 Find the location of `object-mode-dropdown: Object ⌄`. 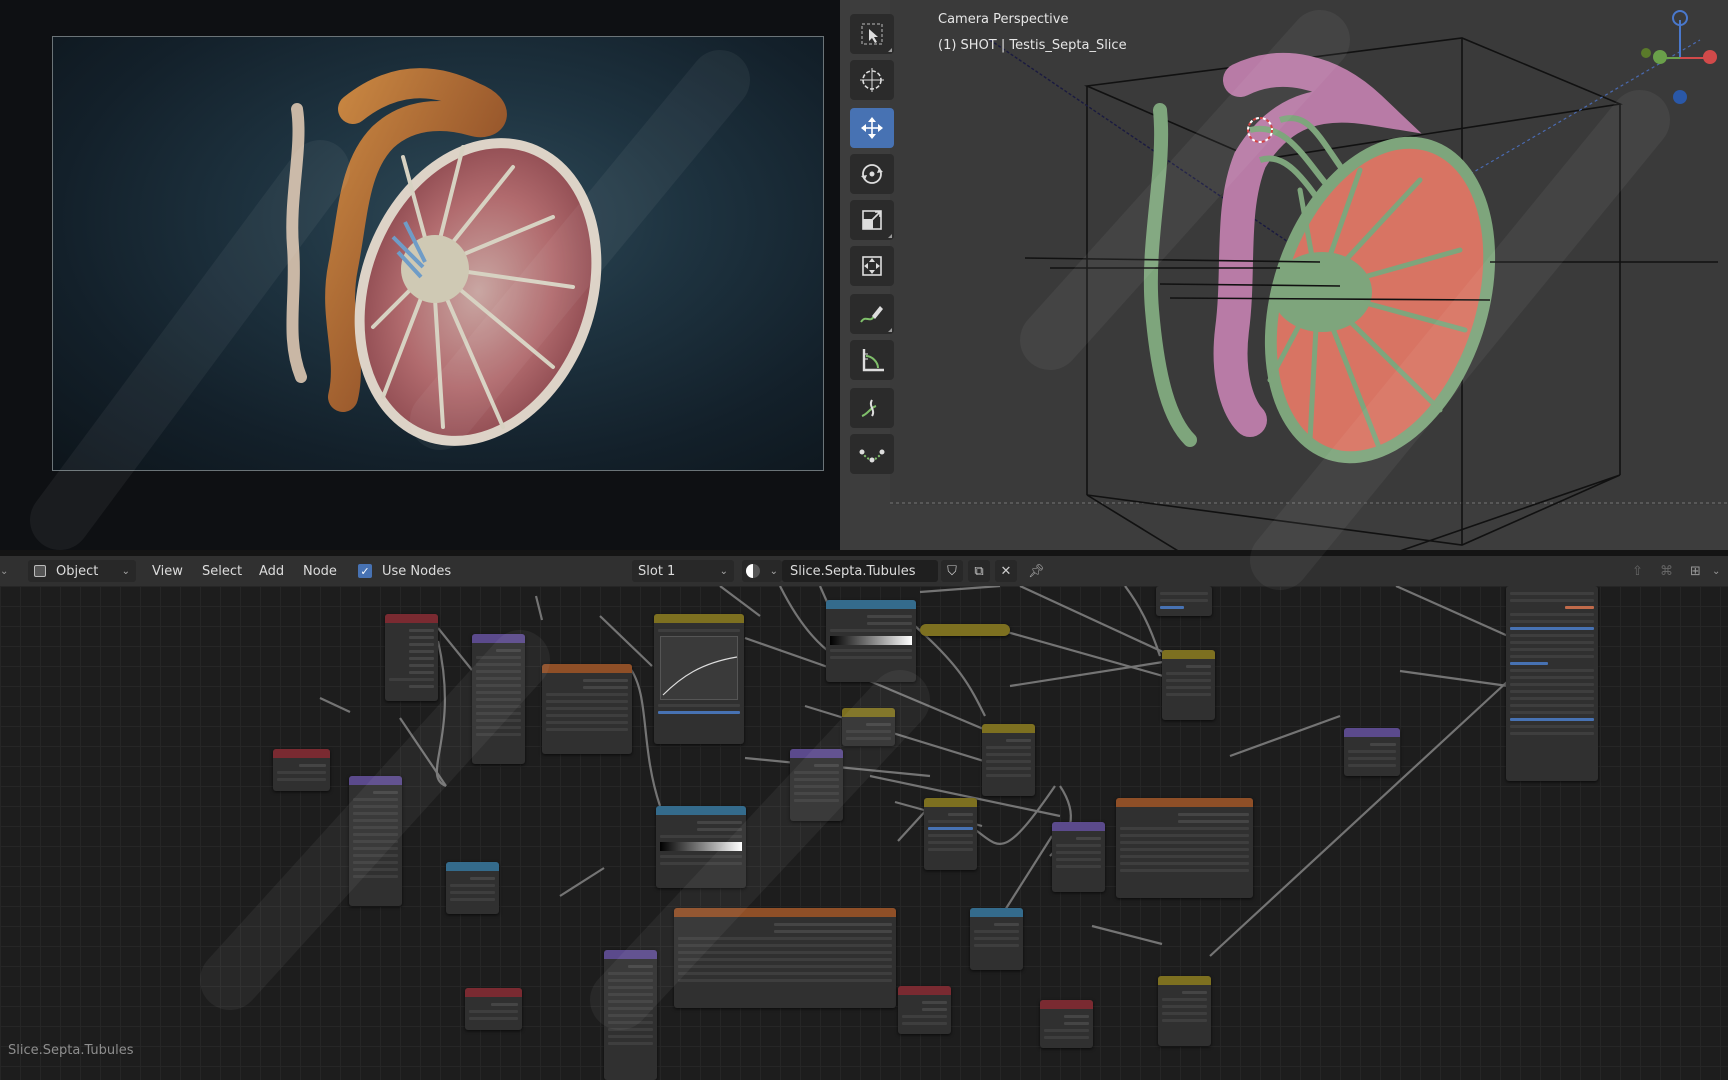

object-mode-dropdown: Object ⌄ is located at coordinates (82, 571).